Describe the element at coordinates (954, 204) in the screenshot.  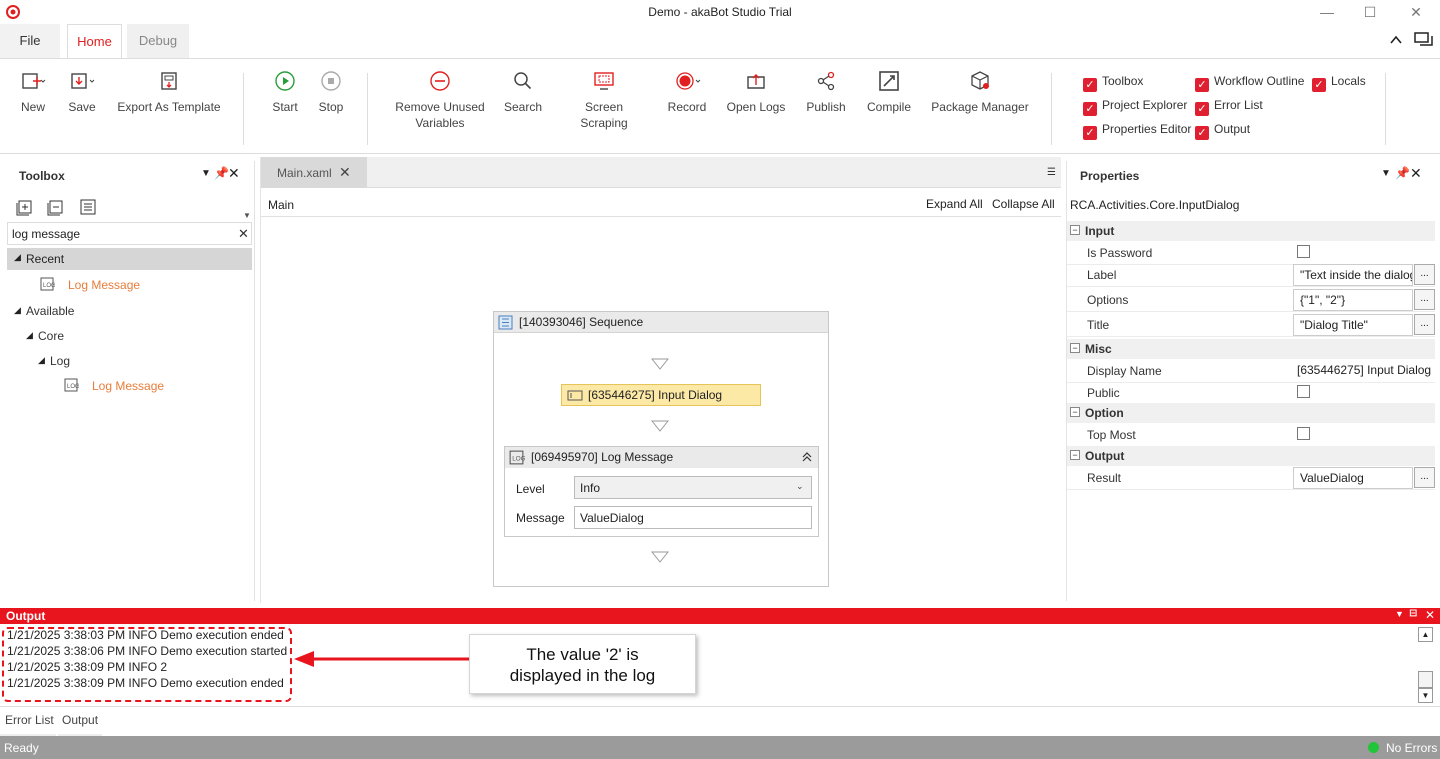
I see `expand-all-link: Expand All` at that location.